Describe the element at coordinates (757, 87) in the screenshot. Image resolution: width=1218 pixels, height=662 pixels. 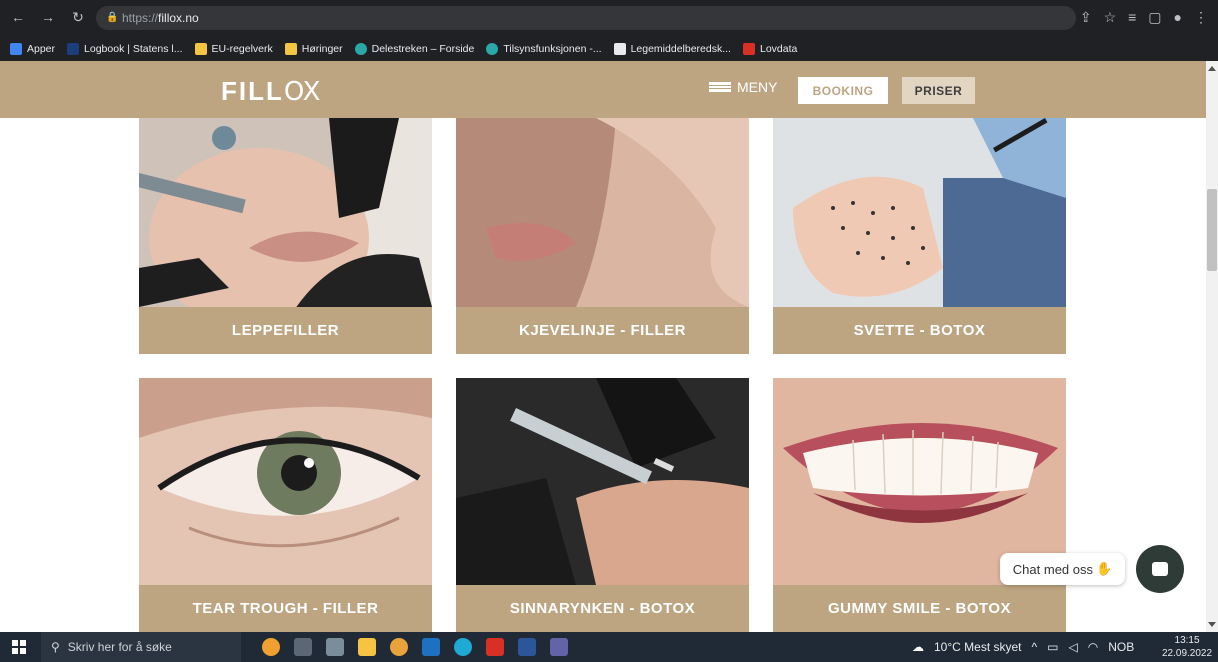
I see `menu-label: MENY` at that location.